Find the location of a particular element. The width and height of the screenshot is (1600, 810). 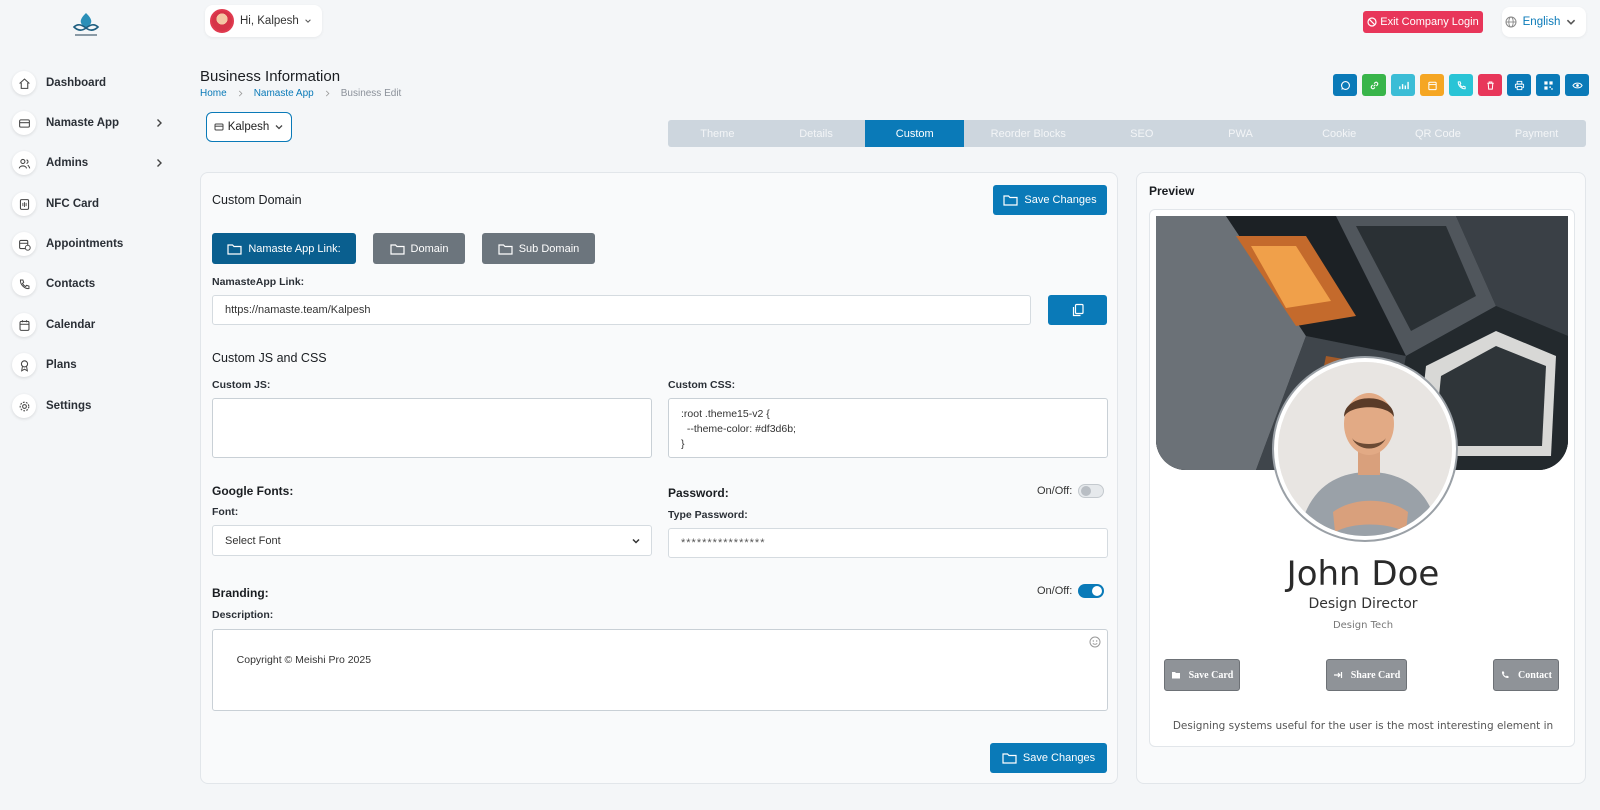

analytics-button is located at coordinates (1403, 85).